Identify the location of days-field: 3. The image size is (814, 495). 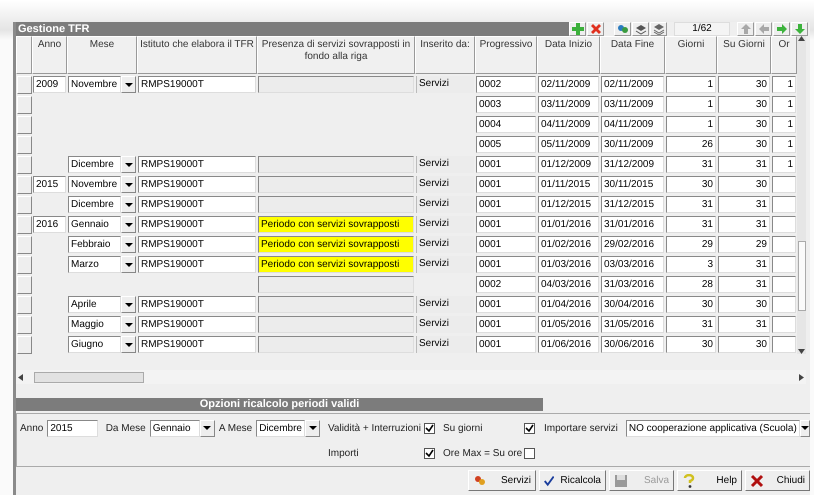
(691, 264).